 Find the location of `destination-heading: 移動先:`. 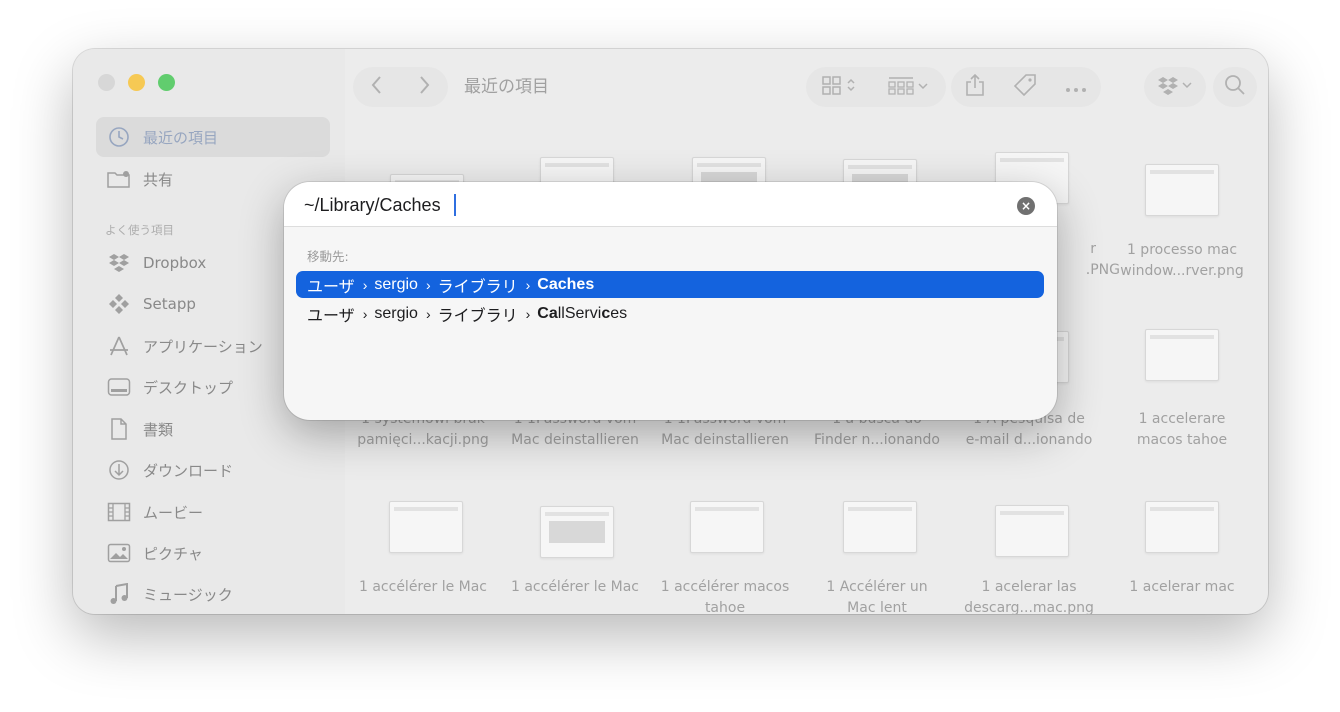

destination-heading: 移動先: is located at coordinates (328, 256).